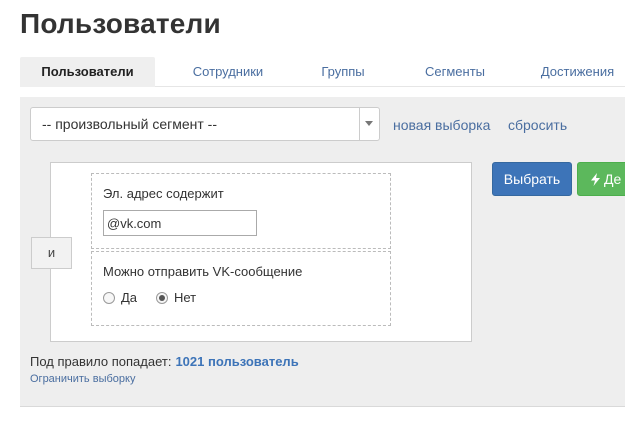 The height and width of the screenshot is (422, 625). I want to click on tab-groups: Группы, so click(343, 72).